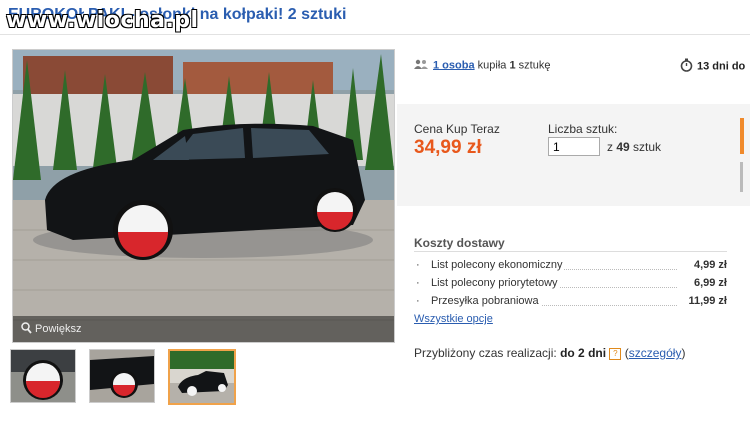  Describe the element at coordinates (486, 301) in the screenshot. I see `shipping-option-name: Przesyłka pobraniowa` at that location.